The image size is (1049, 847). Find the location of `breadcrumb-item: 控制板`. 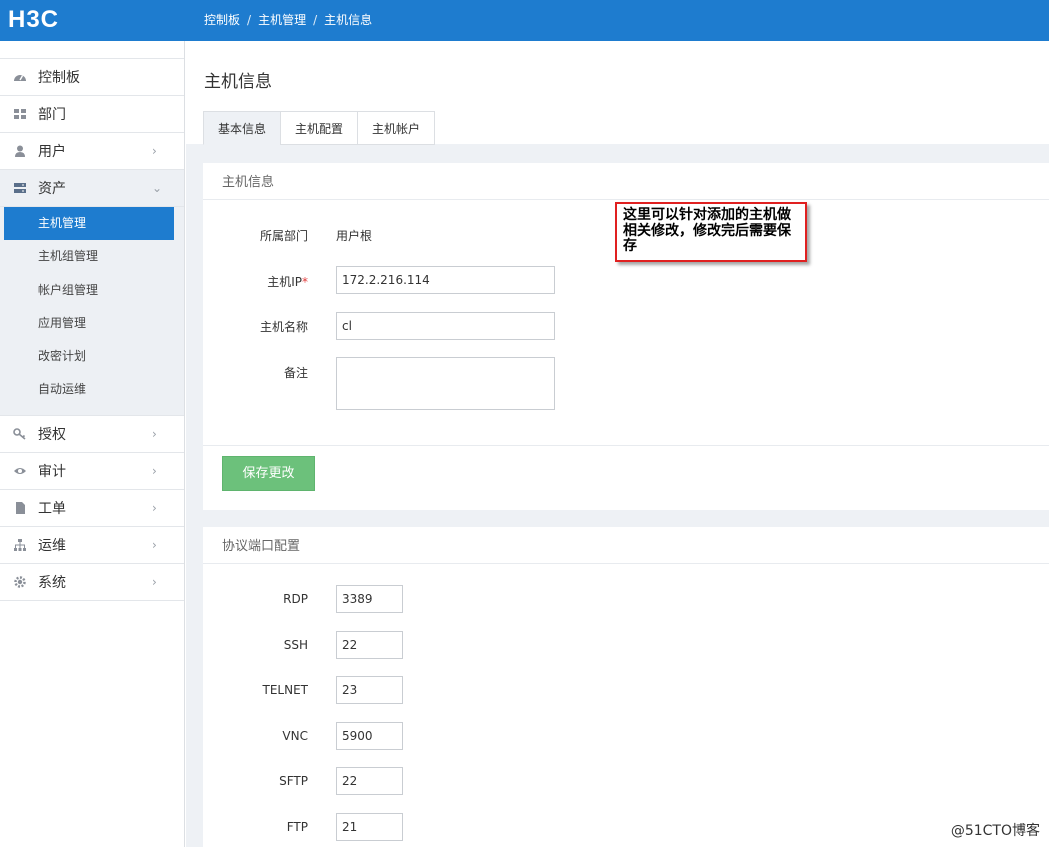

breadcrumb-item: 控制板 is located at coordinates (222, 20).